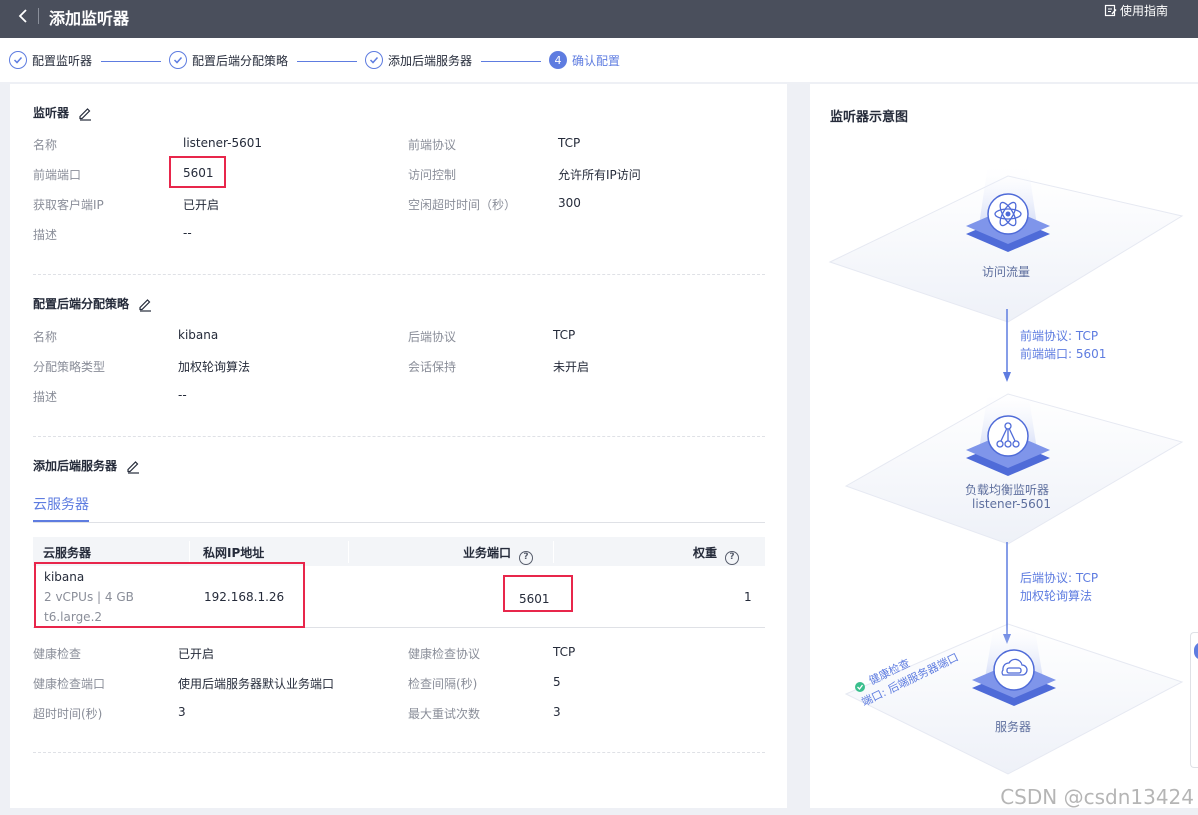  Describe the element at coordinates (187, 233) in the screenshot. I see `listener-desc-value: --` at that location.